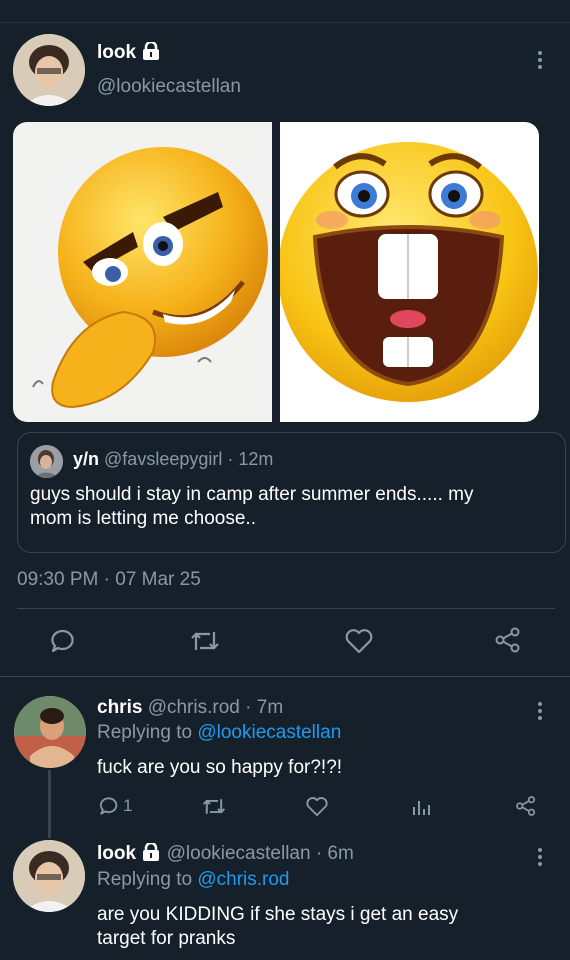 This screenshot has height=960, width=570. Describe the element at coordinates (194, 707) in the screenshot. I see `handle: @chris.rod` at that location.